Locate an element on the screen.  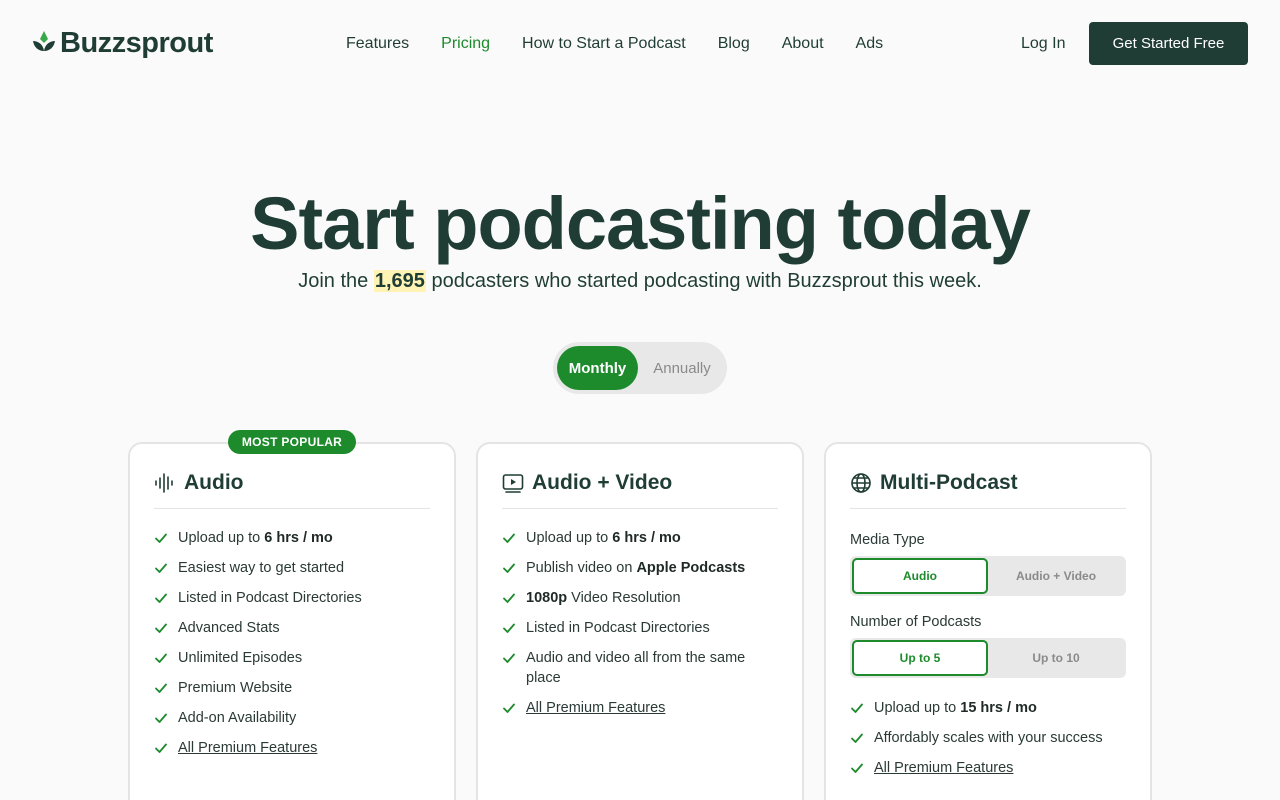
plan-header: Audio is located at coordinates (198, 483).